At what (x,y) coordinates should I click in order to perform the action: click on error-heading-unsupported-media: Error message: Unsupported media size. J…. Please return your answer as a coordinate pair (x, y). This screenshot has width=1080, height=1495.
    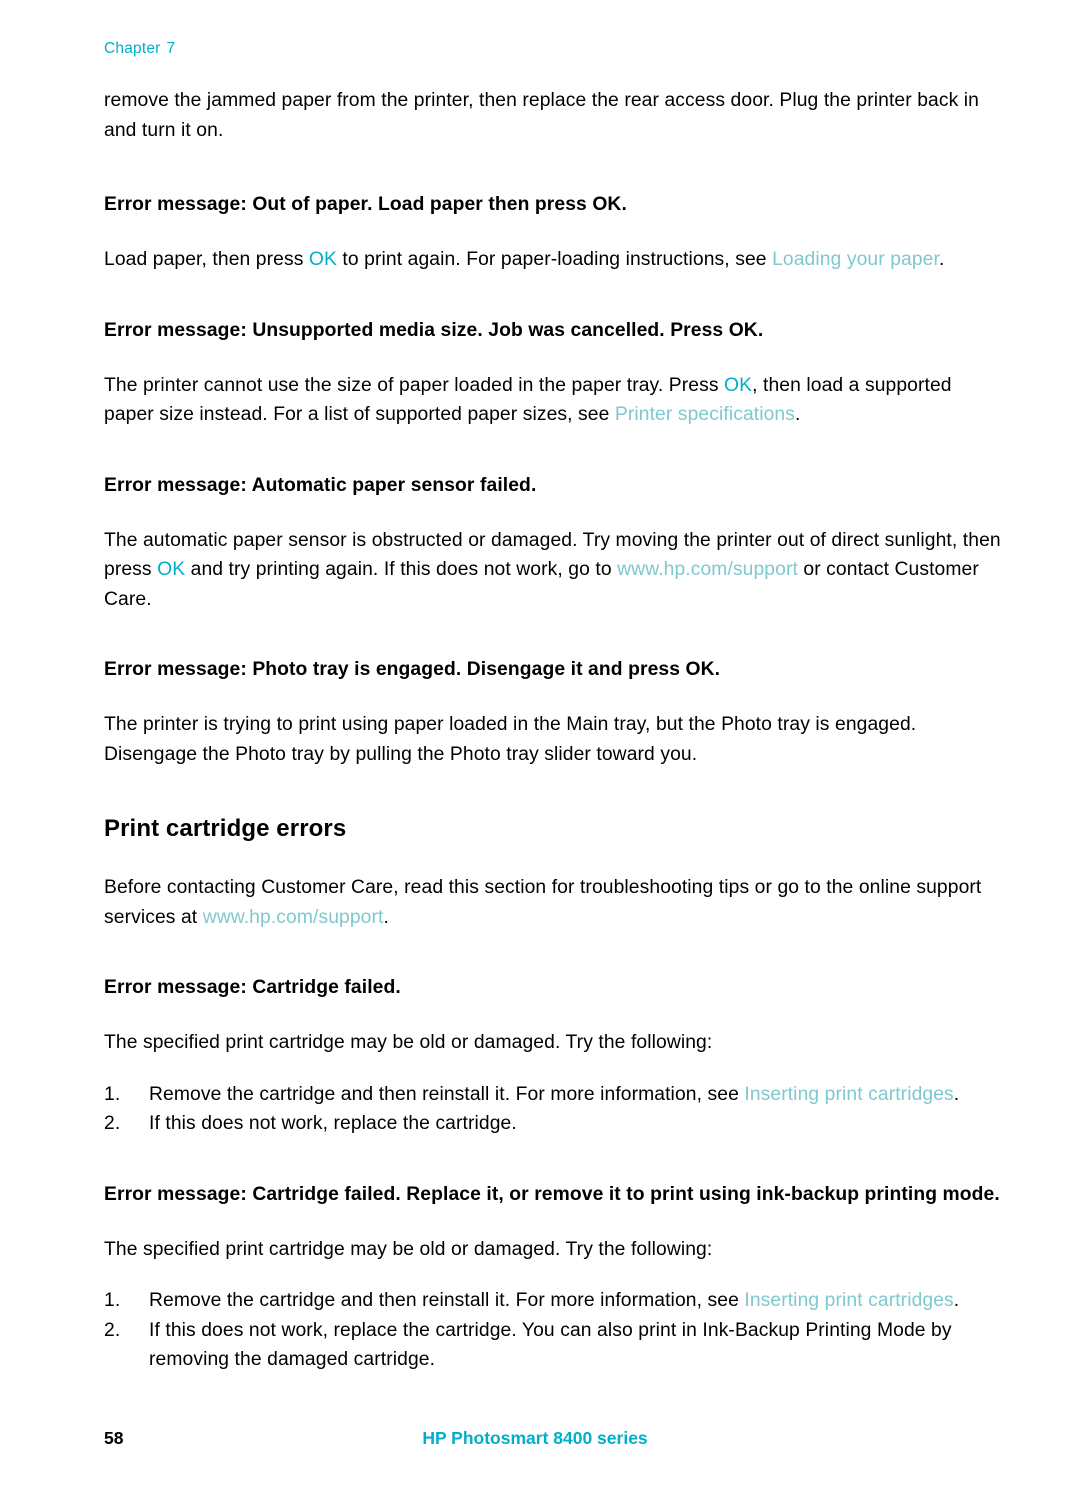
    Looking at the image, I should click on (434, 330).